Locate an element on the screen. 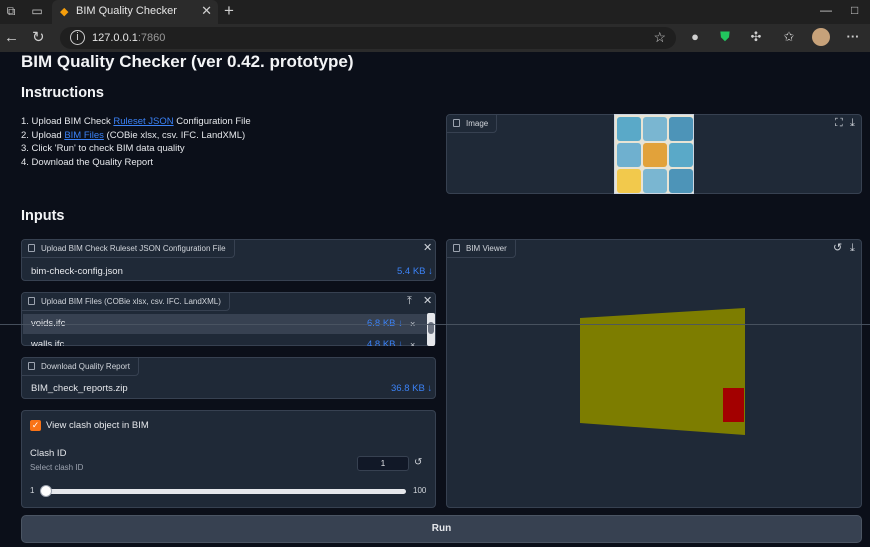 The image size is (870, 547). favorite-star-icon: ☆ is located at coordinates (659, 37).